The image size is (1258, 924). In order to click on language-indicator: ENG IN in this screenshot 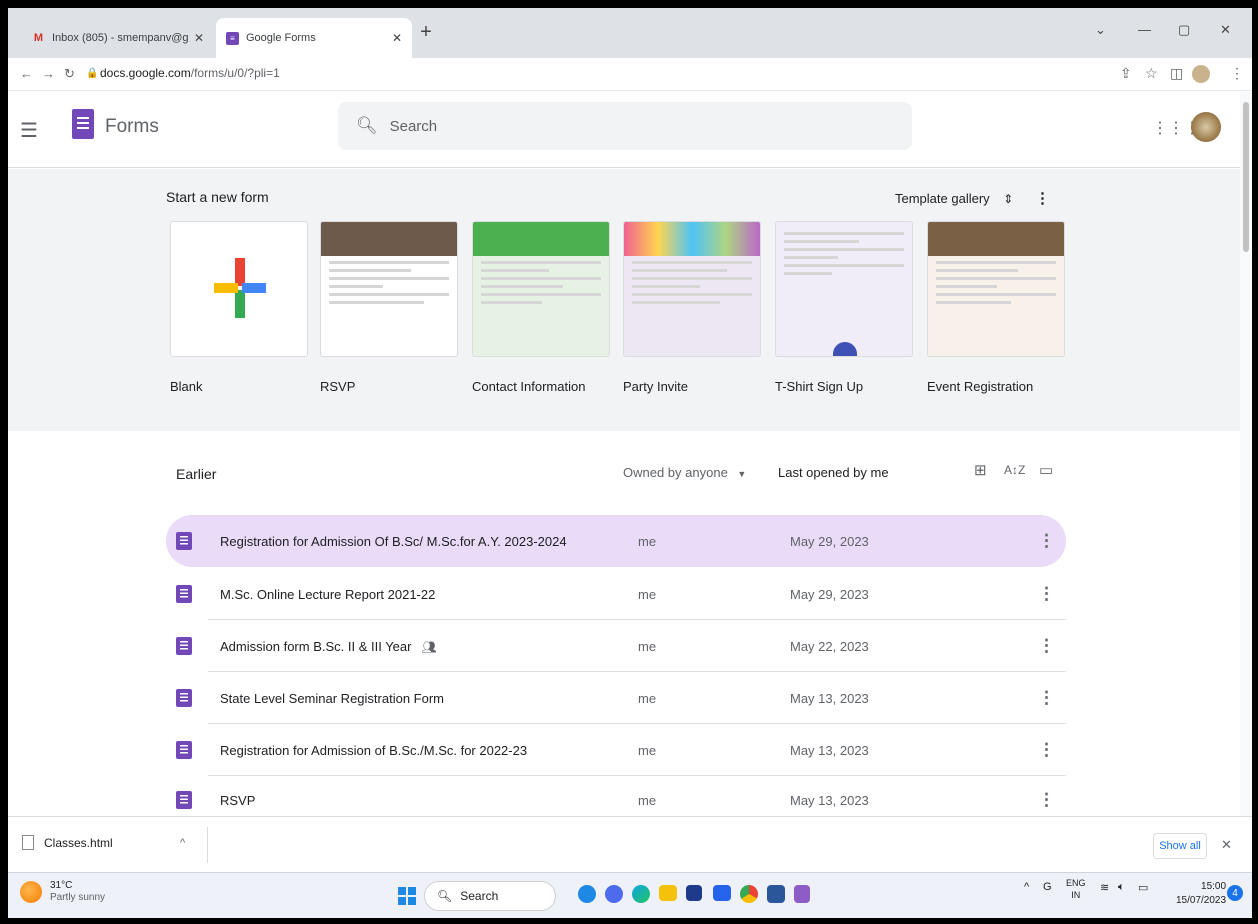, I will do `click(1076, 889)`.